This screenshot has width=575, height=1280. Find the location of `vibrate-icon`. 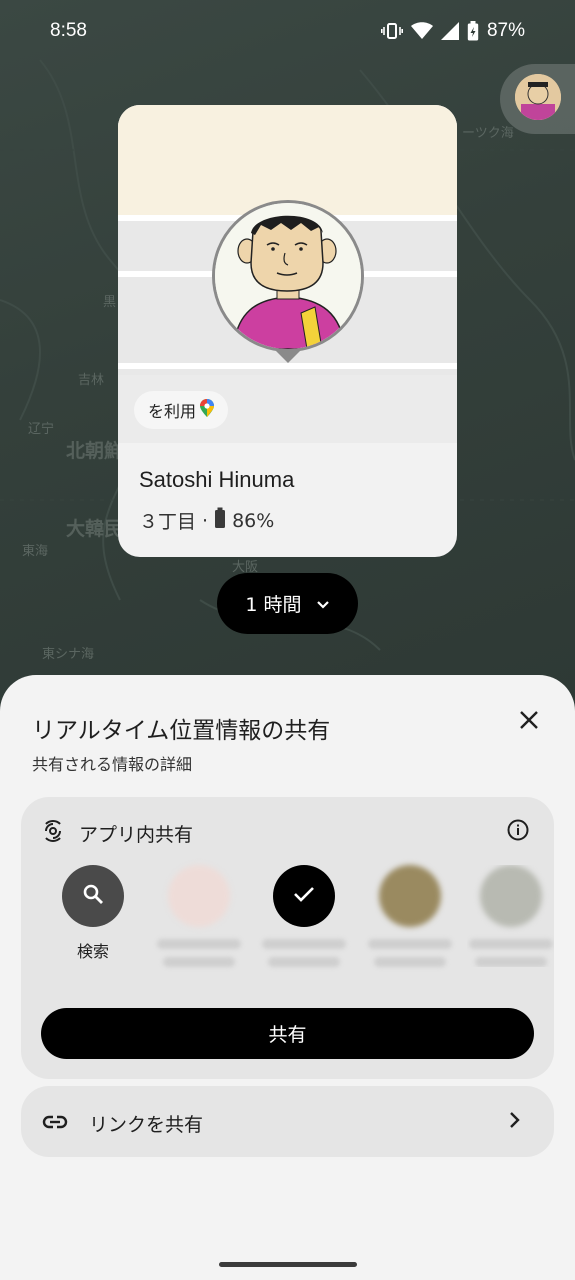

vibrate-icon is located at coordinates (391, 31).